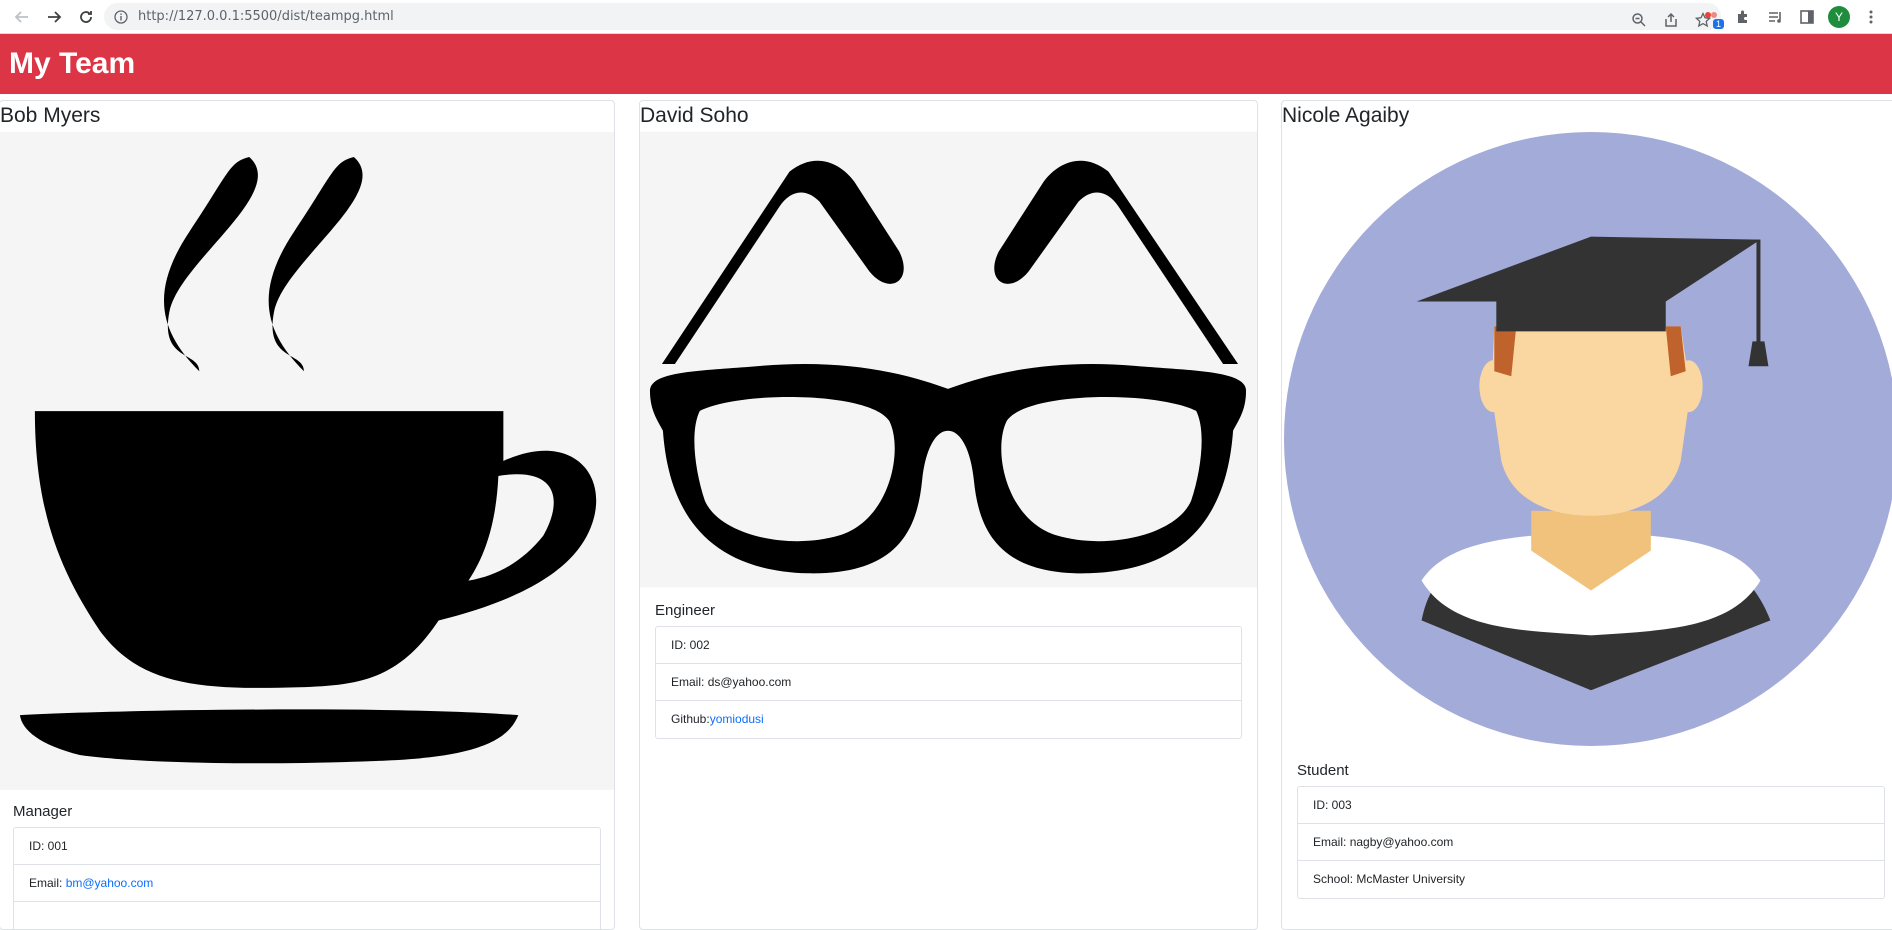  What do you see at coordinates (737, 719) in the screenshot?
I see `github-link: yomiodusi` at bounding box center [737, 719].